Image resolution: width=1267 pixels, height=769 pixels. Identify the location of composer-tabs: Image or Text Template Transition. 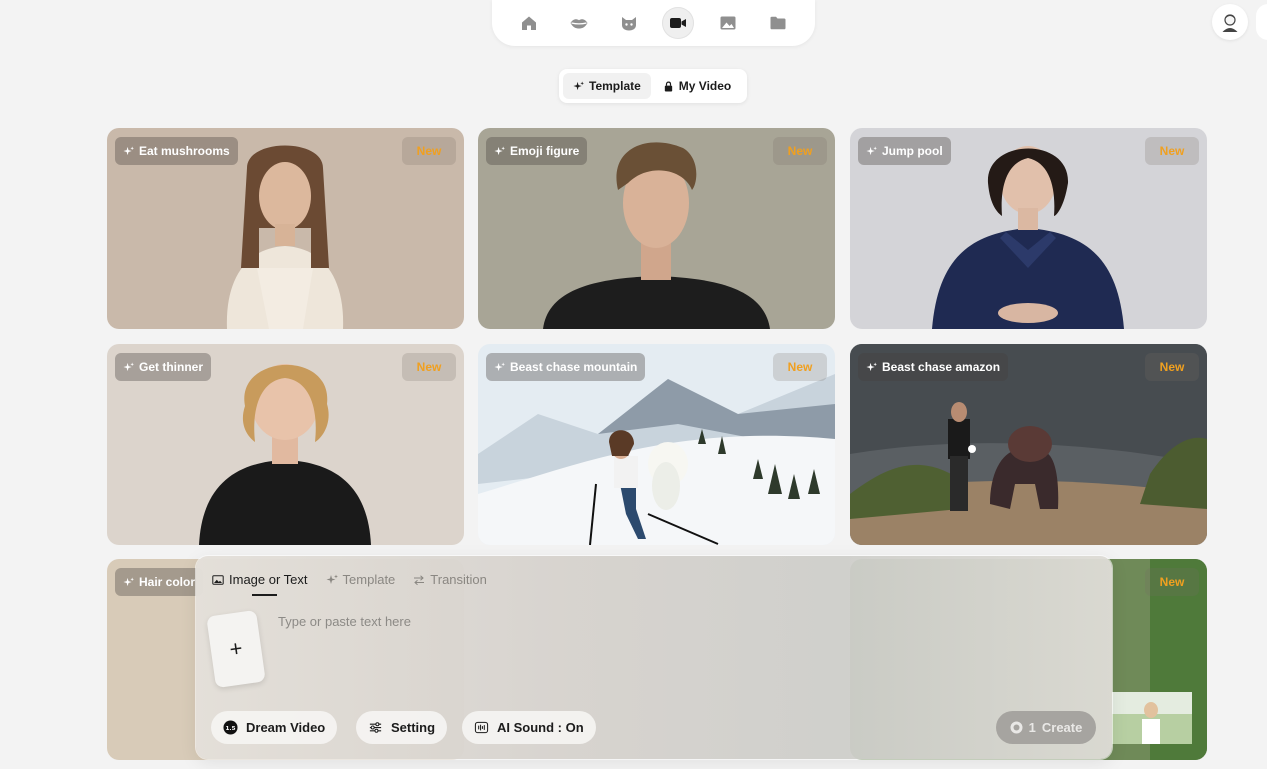
(349, 583).